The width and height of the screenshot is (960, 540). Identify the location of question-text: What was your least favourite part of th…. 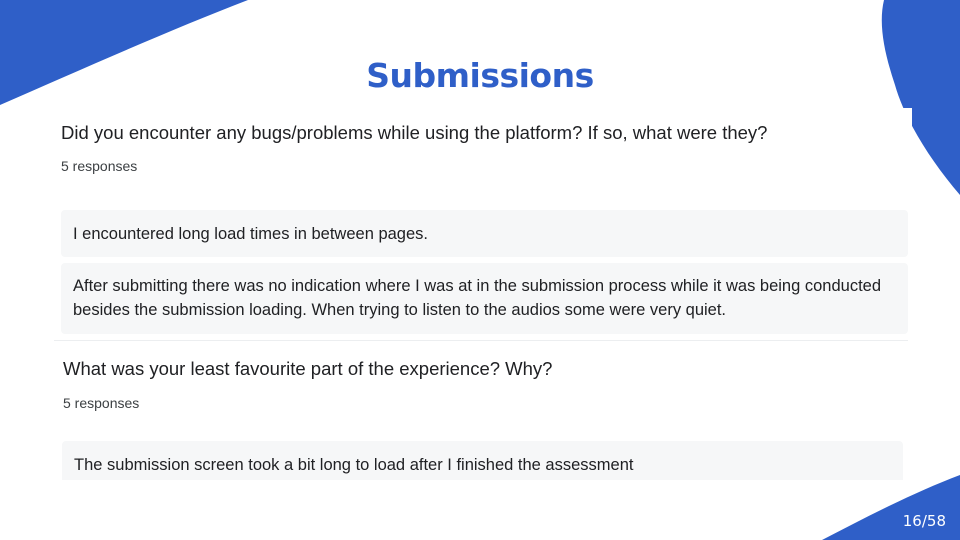
(308, 368).